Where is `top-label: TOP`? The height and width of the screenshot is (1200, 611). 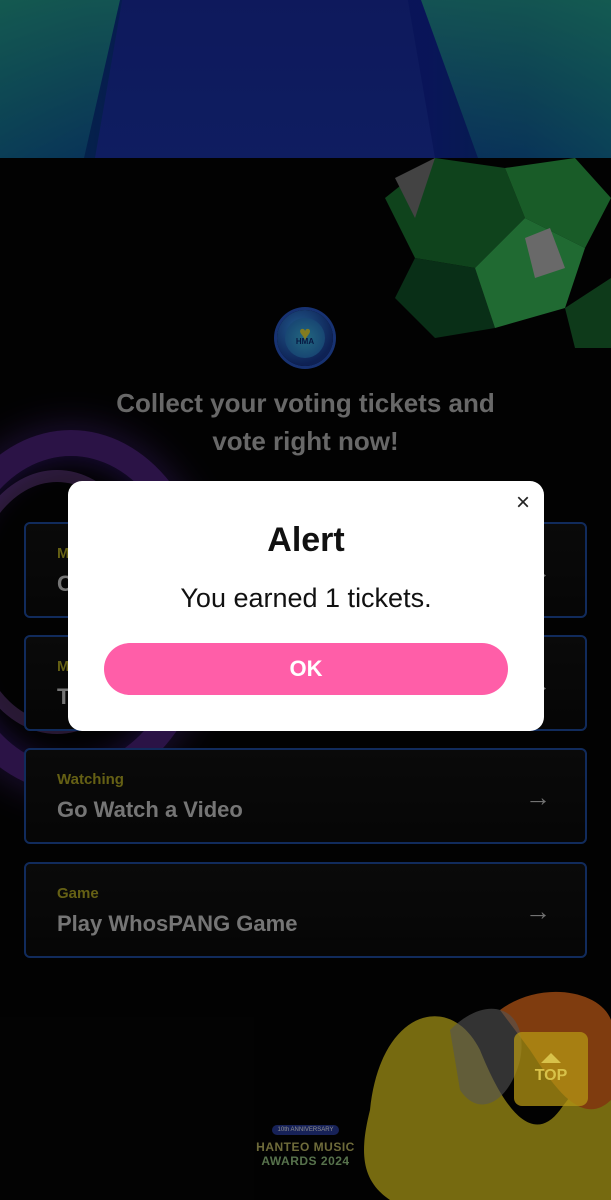 top-label: TOP is located at coordinates (551, 1075).